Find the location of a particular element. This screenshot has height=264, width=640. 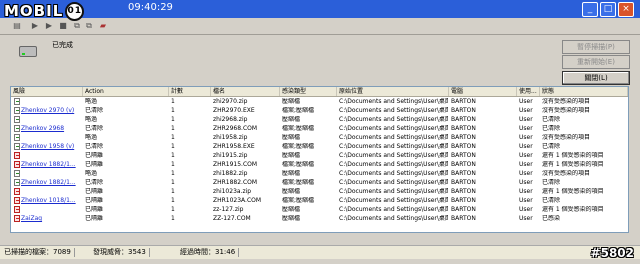

status-cell: 已清除 is located at coordinates (551, 200).